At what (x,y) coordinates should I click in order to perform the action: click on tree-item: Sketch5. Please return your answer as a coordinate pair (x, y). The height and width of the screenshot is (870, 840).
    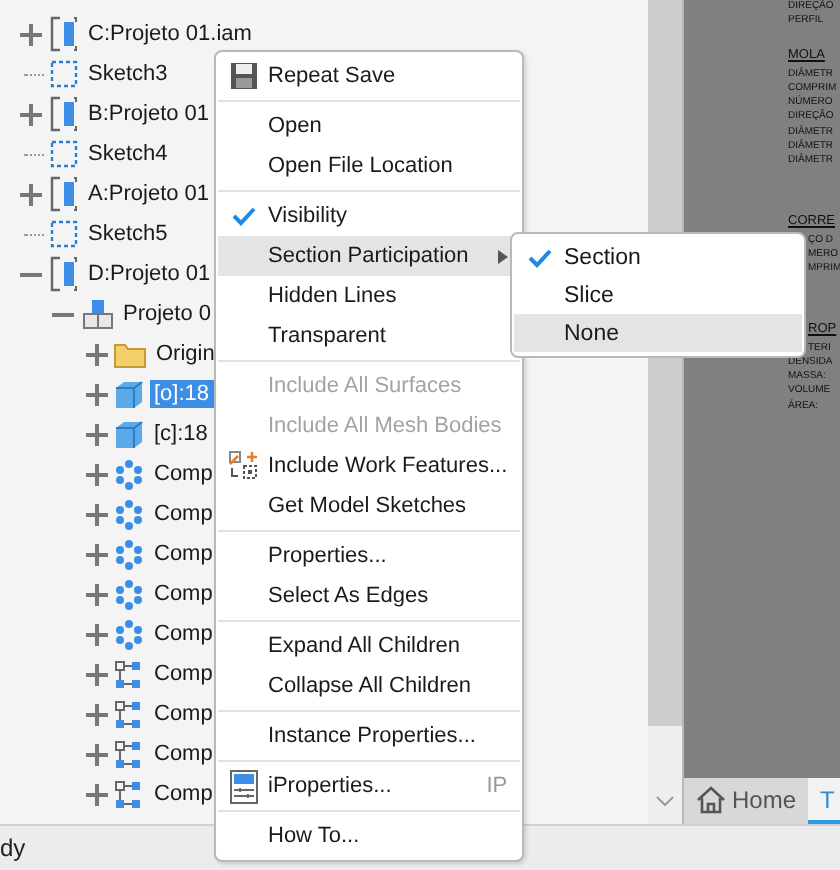
    Looking at the image, I should click on (128, 234).